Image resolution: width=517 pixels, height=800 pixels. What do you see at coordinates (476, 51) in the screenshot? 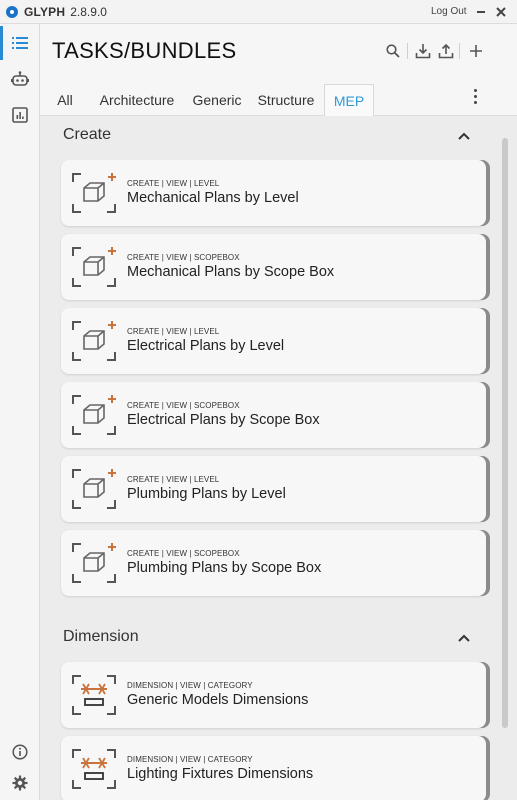
I see `add-icon` at bounding box center [476, 51].